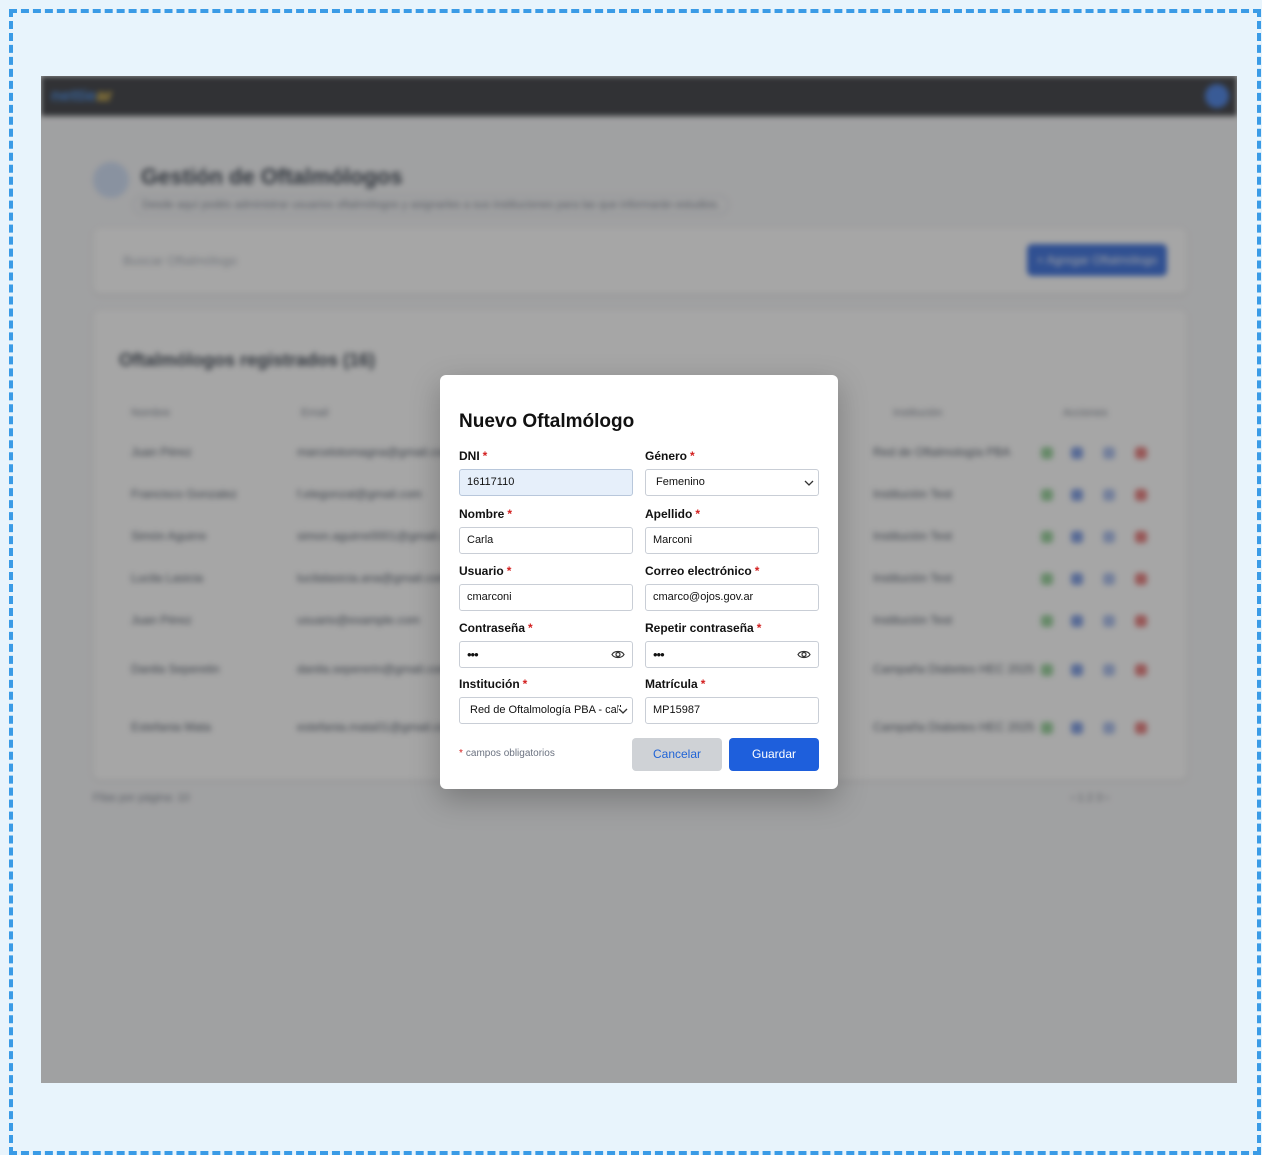 The image size is (1262, 1155). I want to click on last-name-label: Apellido *, so click(673, 514).